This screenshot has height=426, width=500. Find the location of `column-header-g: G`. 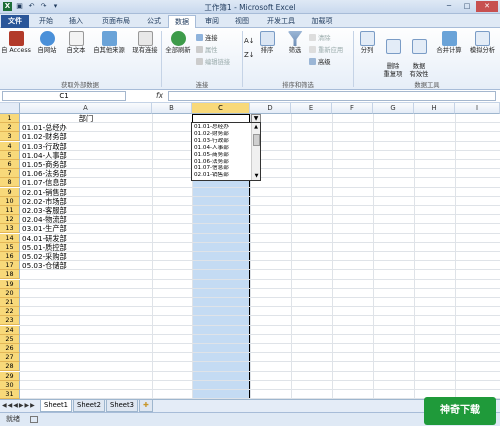

column-header-g: G is located at coordinates (393, 108).